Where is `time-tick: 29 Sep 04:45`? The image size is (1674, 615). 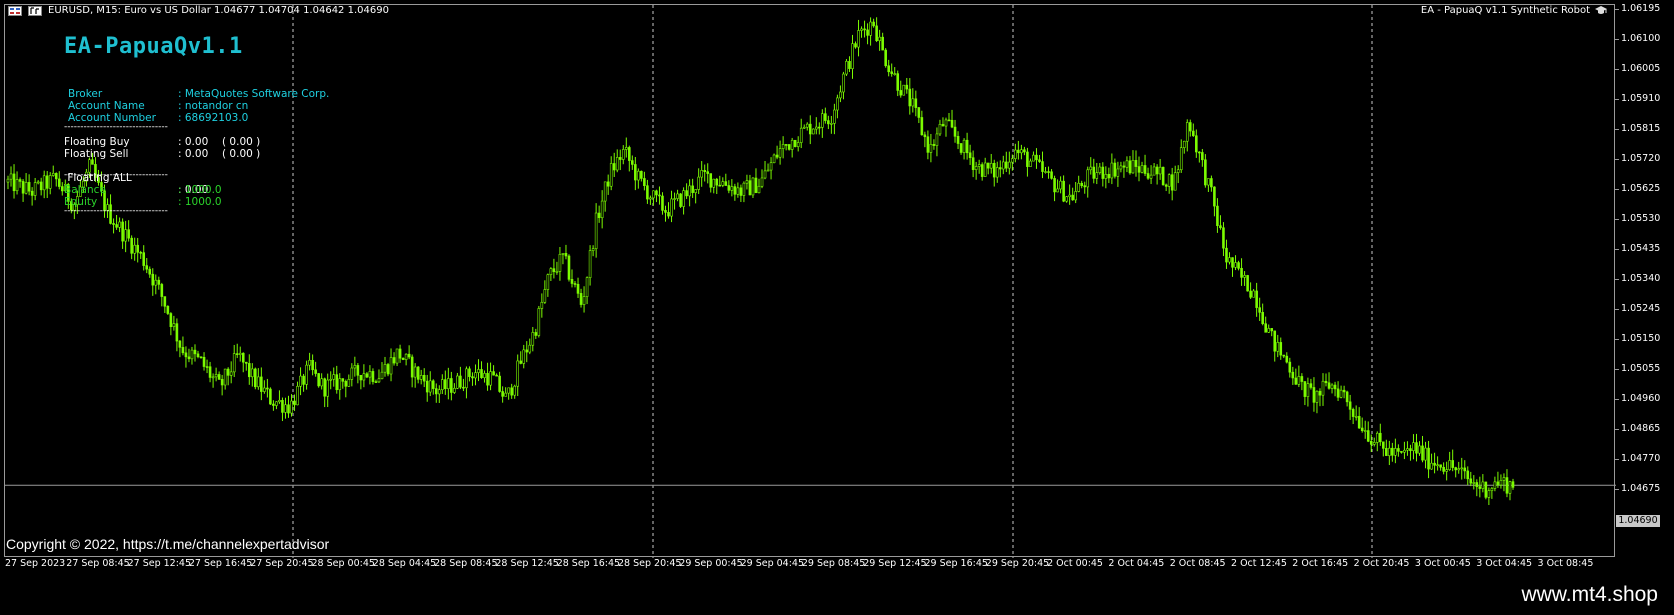 time-tick: 29 Sep 04:45 is located at coordinates (772, 563).